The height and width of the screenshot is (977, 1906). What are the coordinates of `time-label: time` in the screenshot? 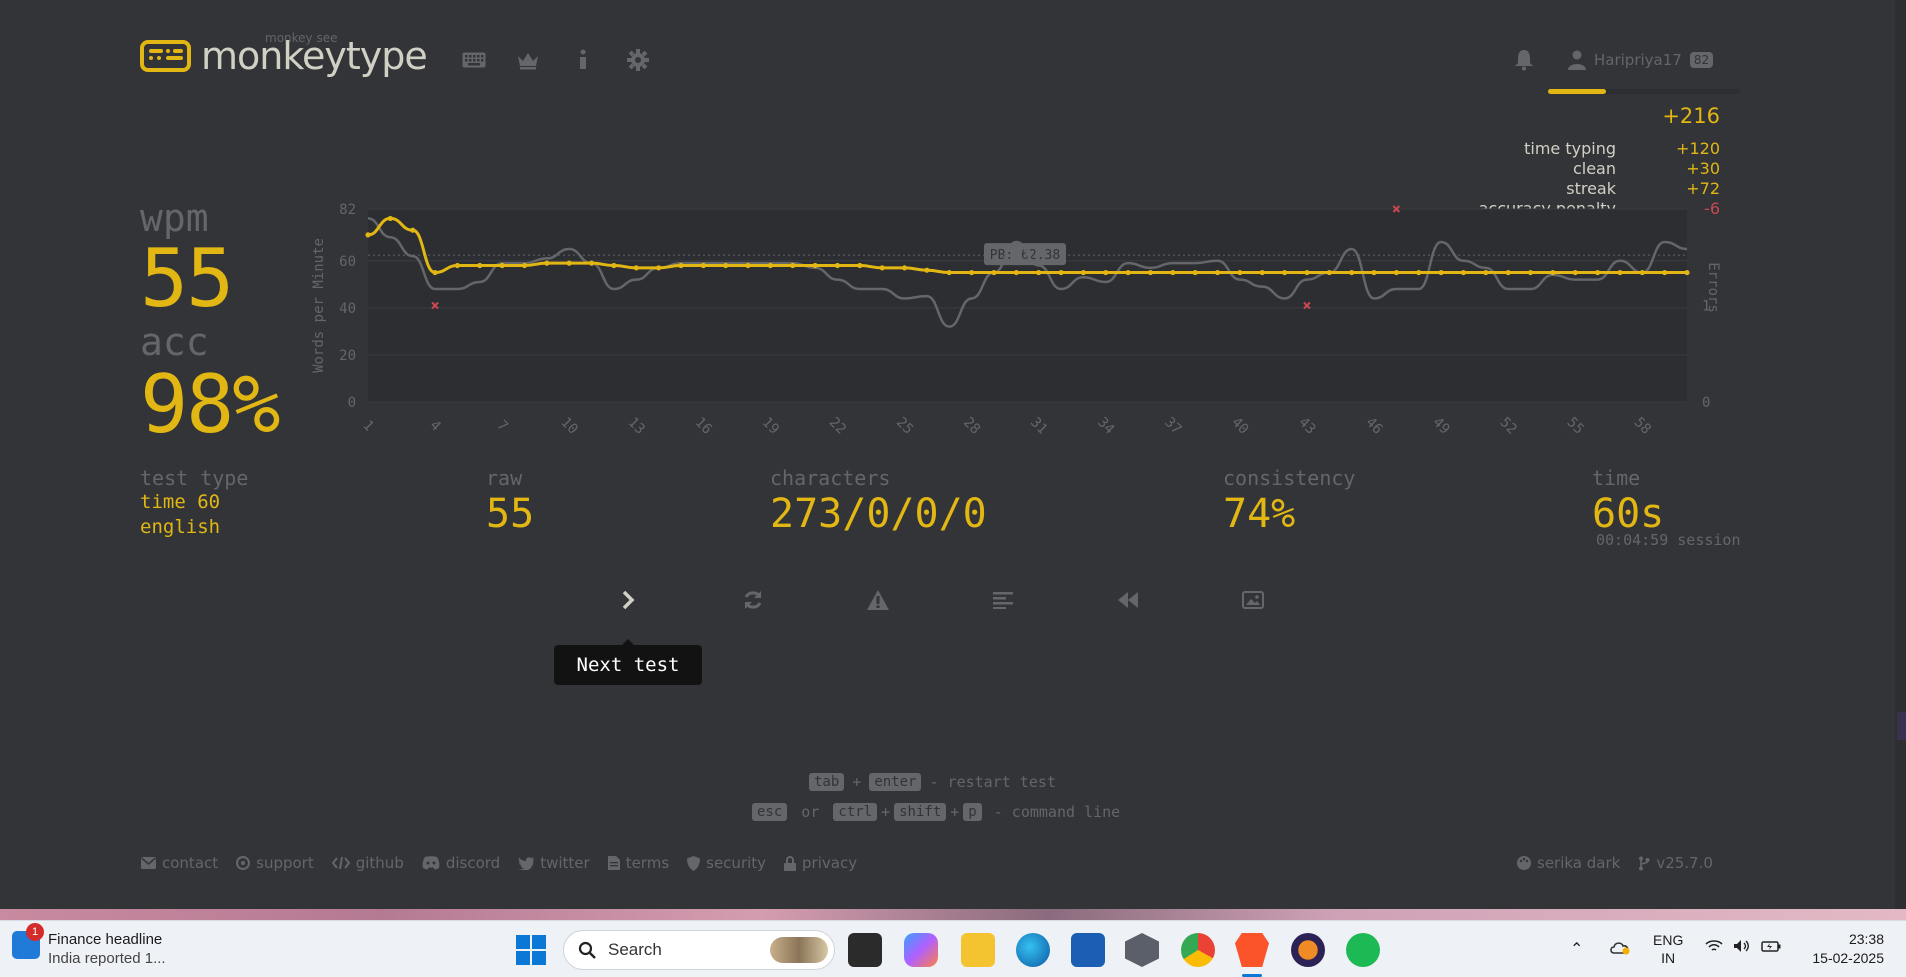 It's located at (1616, 478).